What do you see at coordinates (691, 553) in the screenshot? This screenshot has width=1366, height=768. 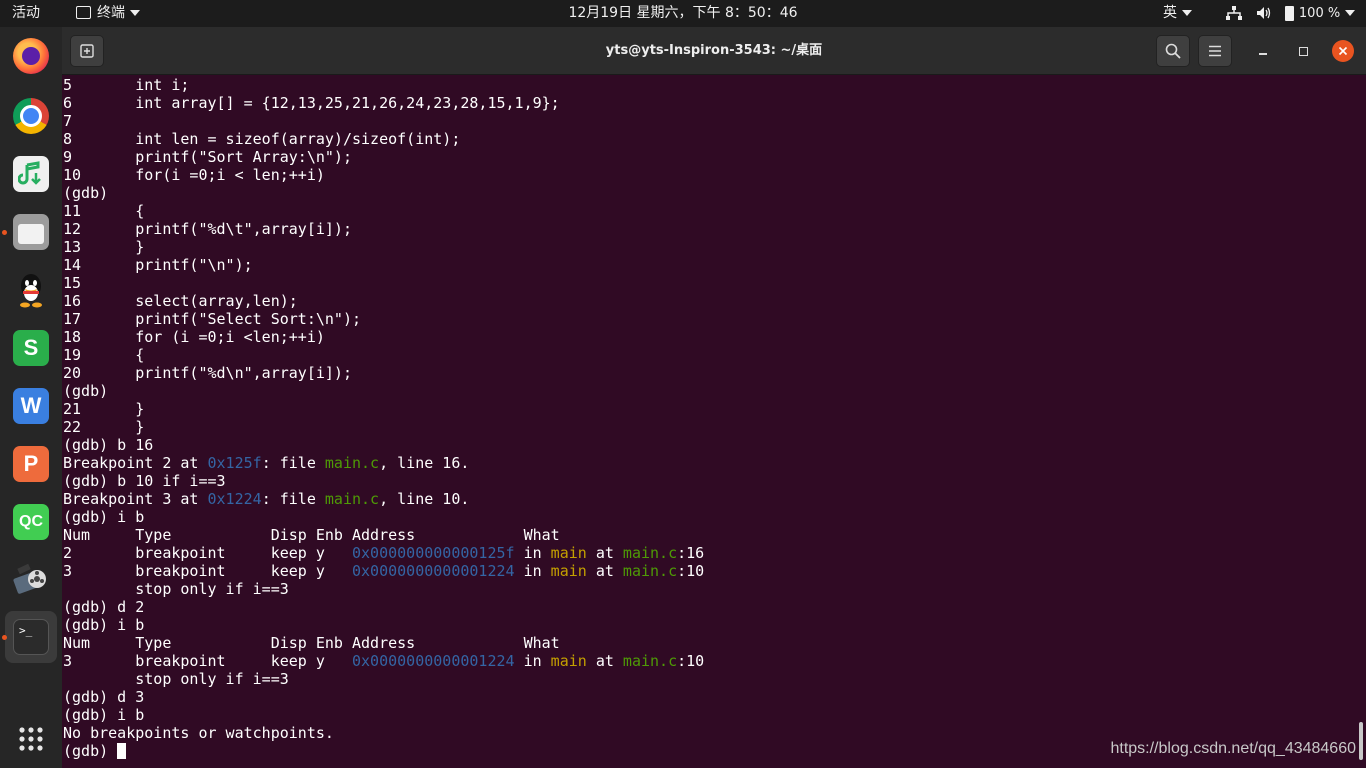 I see `terminal-text: :16` at bounding box center [691, 553].